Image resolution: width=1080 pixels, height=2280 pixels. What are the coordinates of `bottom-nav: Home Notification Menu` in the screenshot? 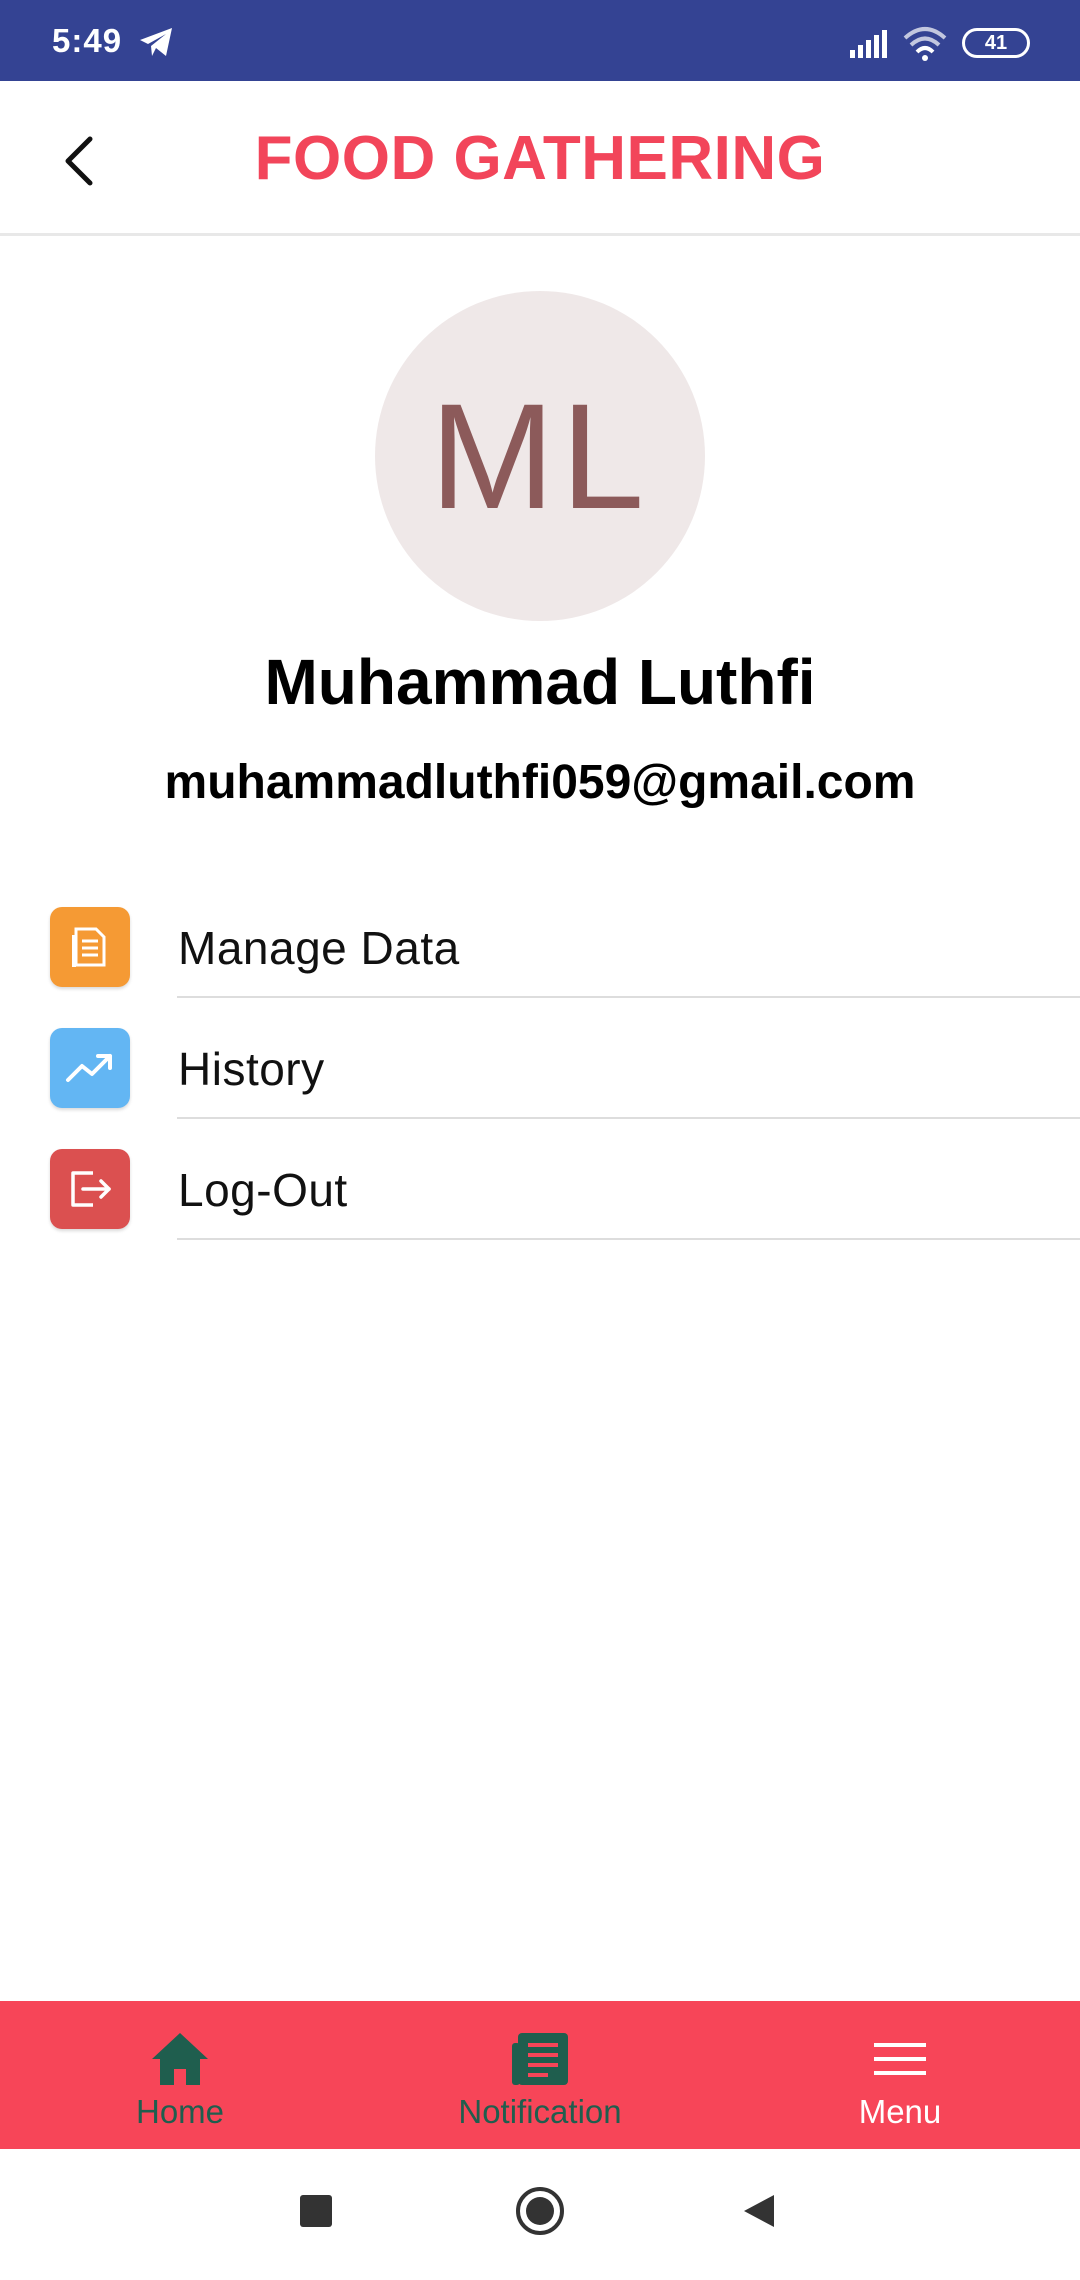 It's located at (540, 2075).